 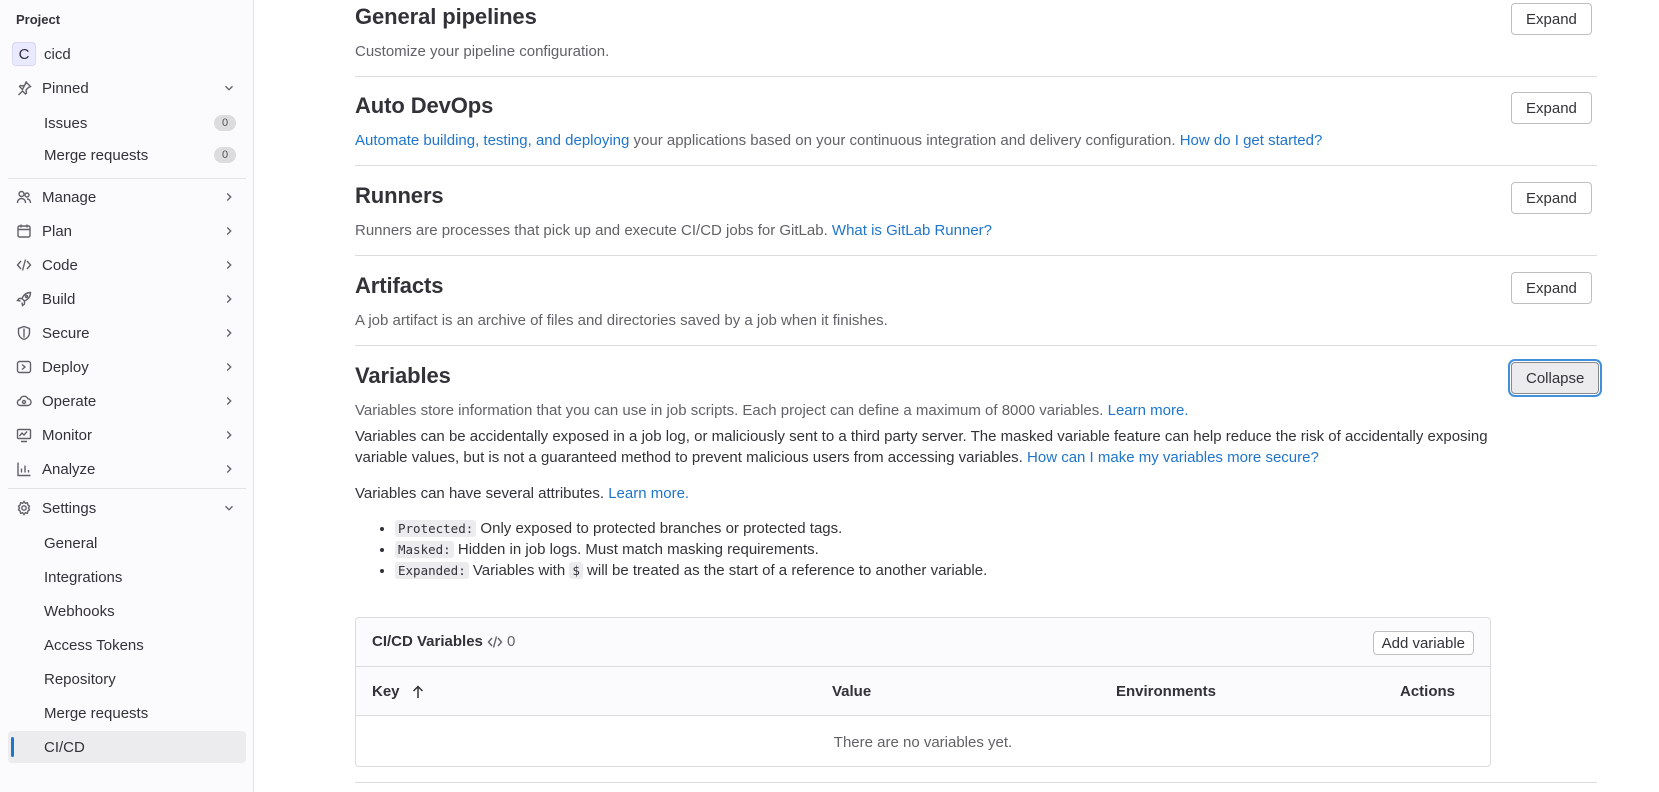 I want to click on sidebar-item-label: Plan, so click(x=57, y=231).